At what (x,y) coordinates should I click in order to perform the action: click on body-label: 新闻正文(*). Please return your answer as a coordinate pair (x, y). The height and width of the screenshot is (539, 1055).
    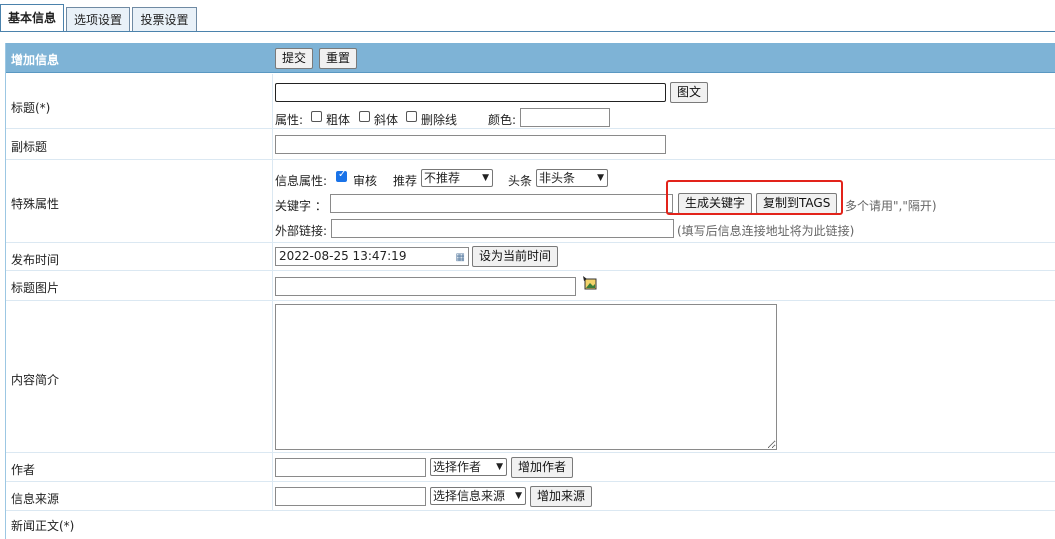
    Looking at the image, I should click on (43, 526).